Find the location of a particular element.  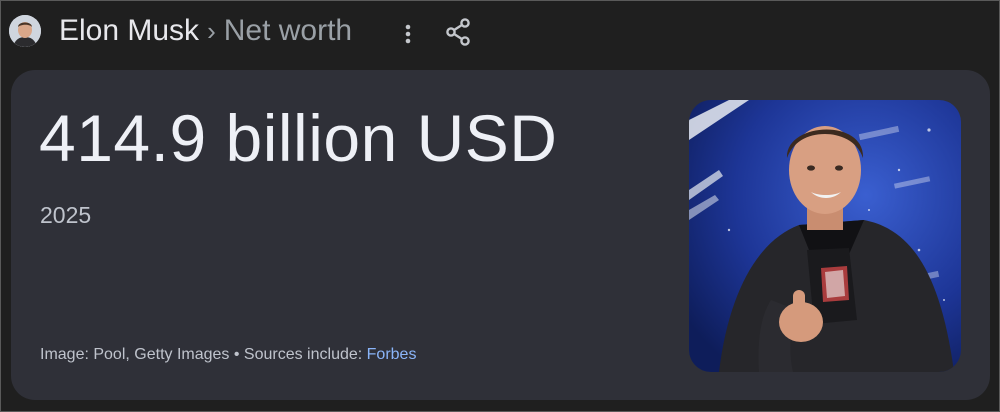

entity-name: Elon Musk is located at coordinates (129, 31).